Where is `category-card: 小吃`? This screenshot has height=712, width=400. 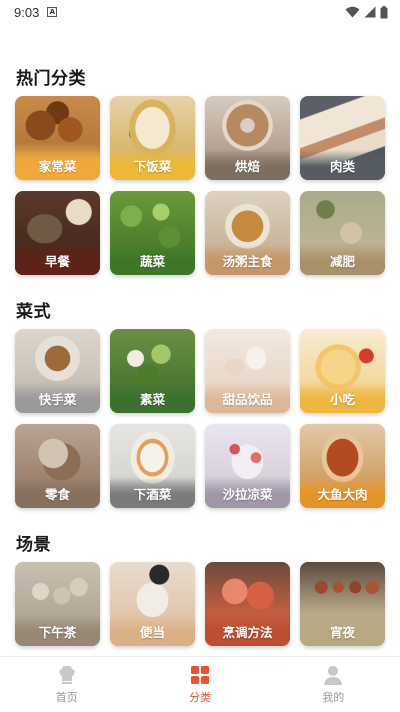 category-card: 小吃 is located at coordinates (342, 371).